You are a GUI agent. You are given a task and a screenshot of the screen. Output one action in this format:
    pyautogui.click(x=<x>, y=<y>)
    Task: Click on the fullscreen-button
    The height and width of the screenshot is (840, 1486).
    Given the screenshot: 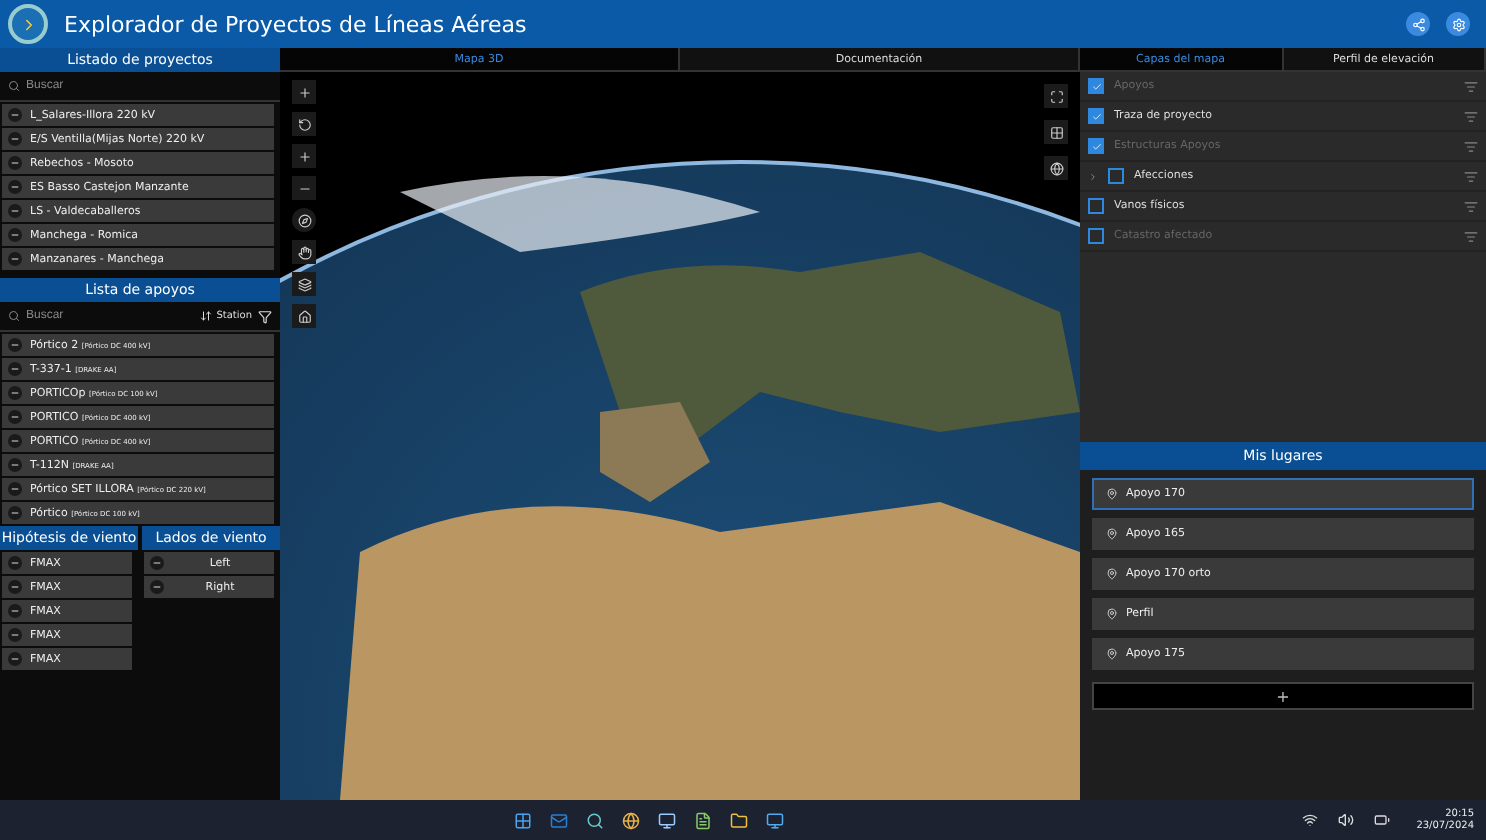 What is the action you would take?
    pyautogui.click(x=1056, y=96)
    